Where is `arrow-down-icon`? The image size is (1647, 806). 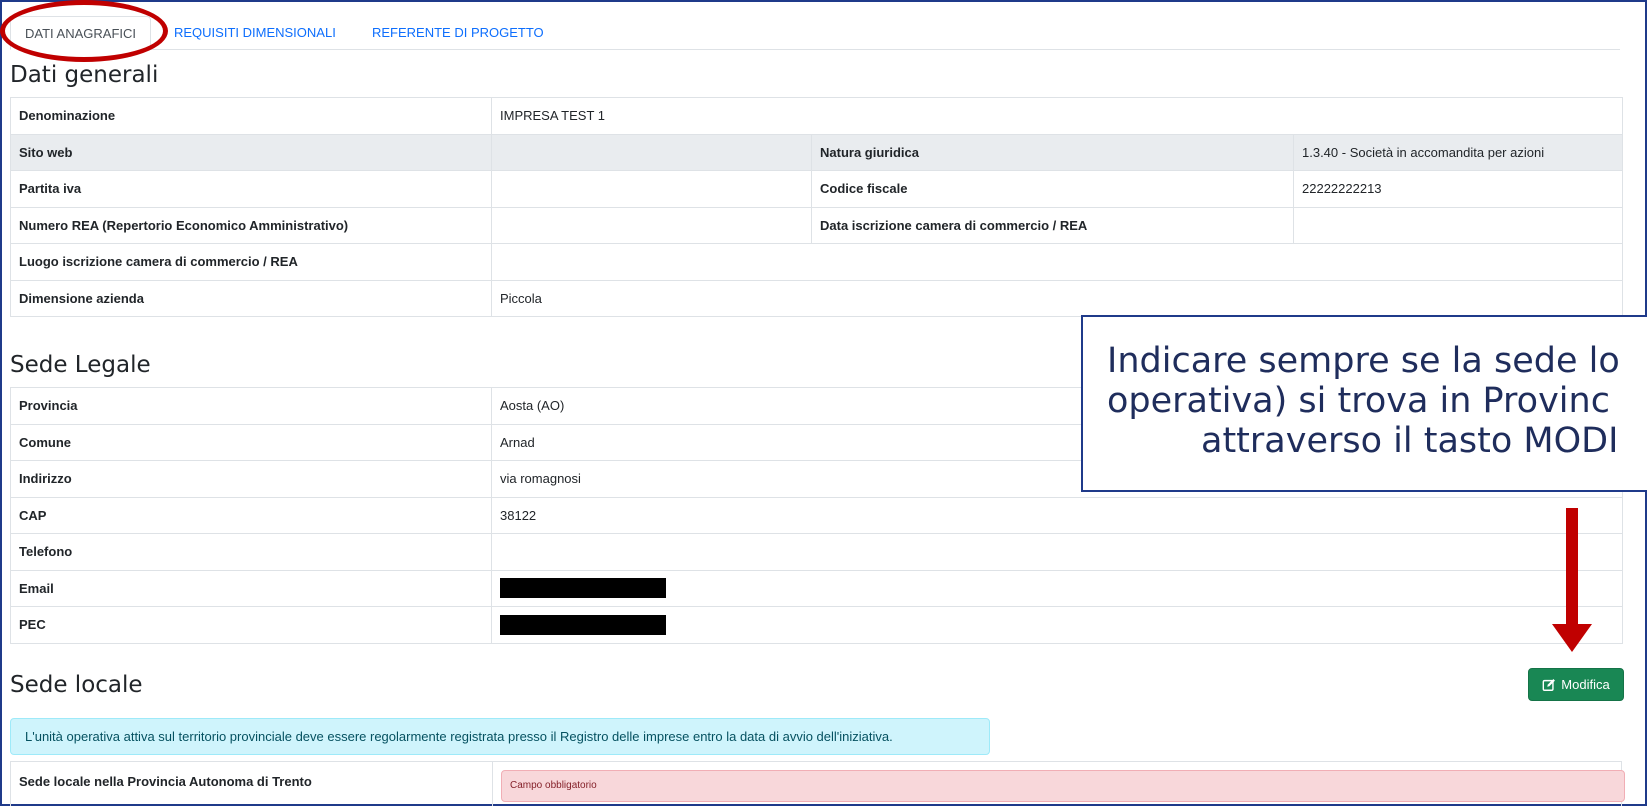
arrow-down-icon is located at coordinates (1572, 638).